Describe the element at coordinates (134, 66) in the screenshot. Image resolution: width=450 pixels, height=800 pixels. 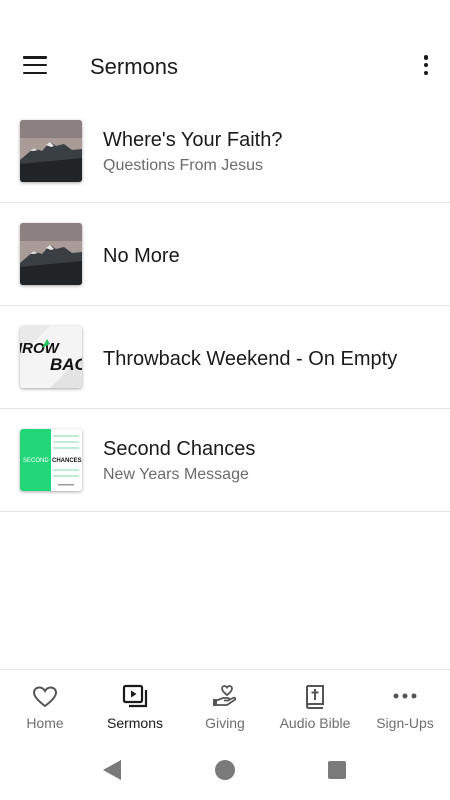
I see `page-title: Sermons` at that location.